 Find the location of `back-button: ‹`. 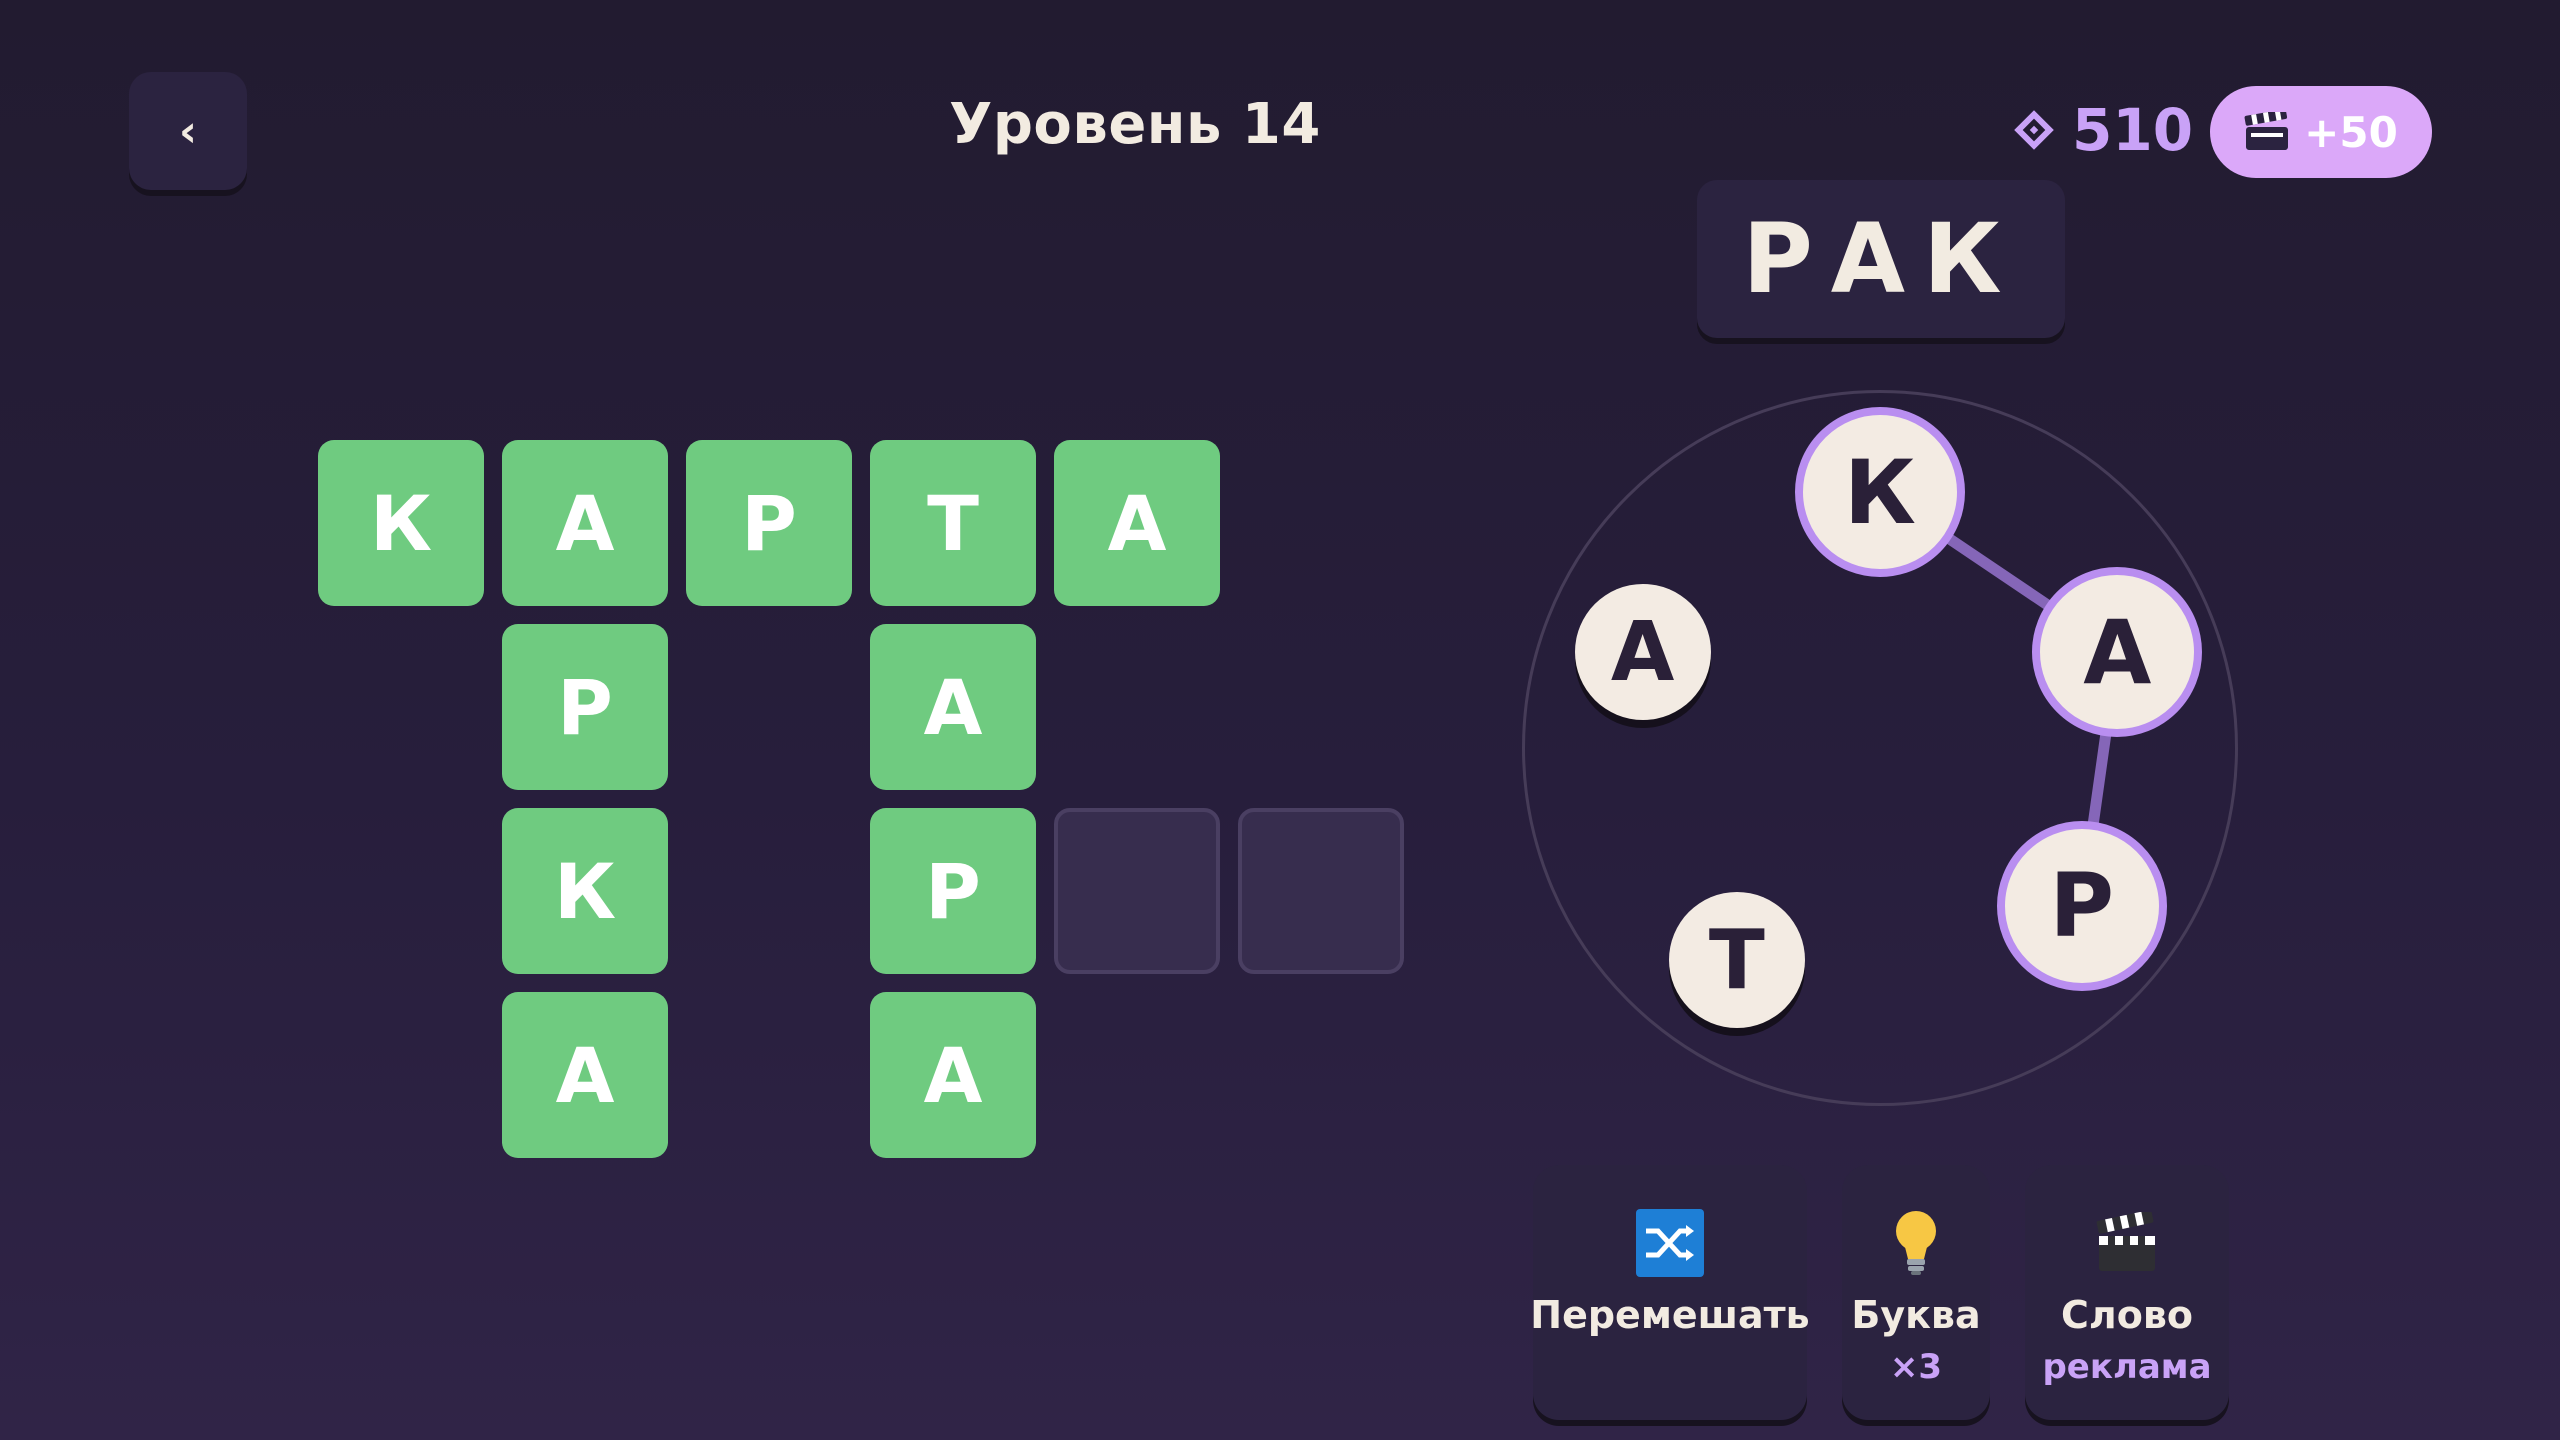

back-button: ‹ is located at coordinates (188, 131).